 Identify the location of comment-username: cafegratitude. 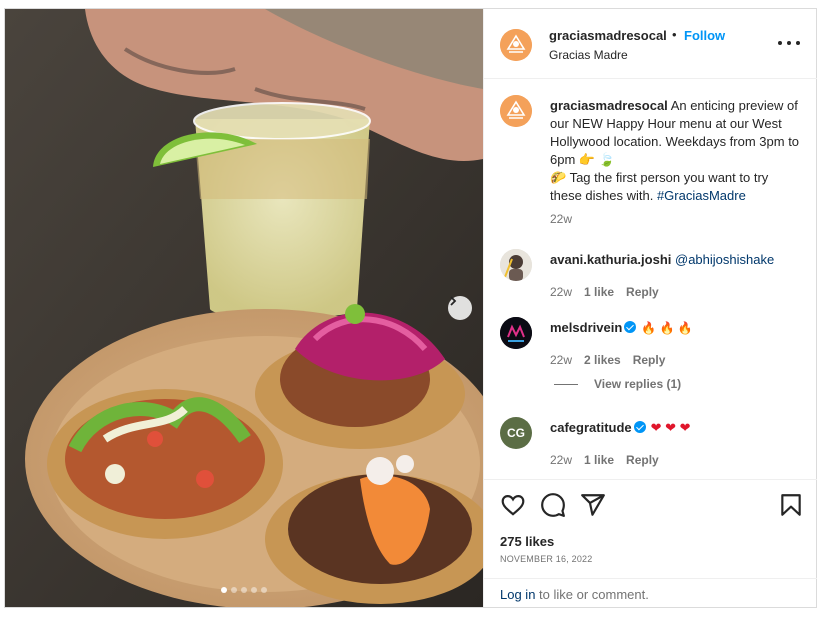
(591, 427).